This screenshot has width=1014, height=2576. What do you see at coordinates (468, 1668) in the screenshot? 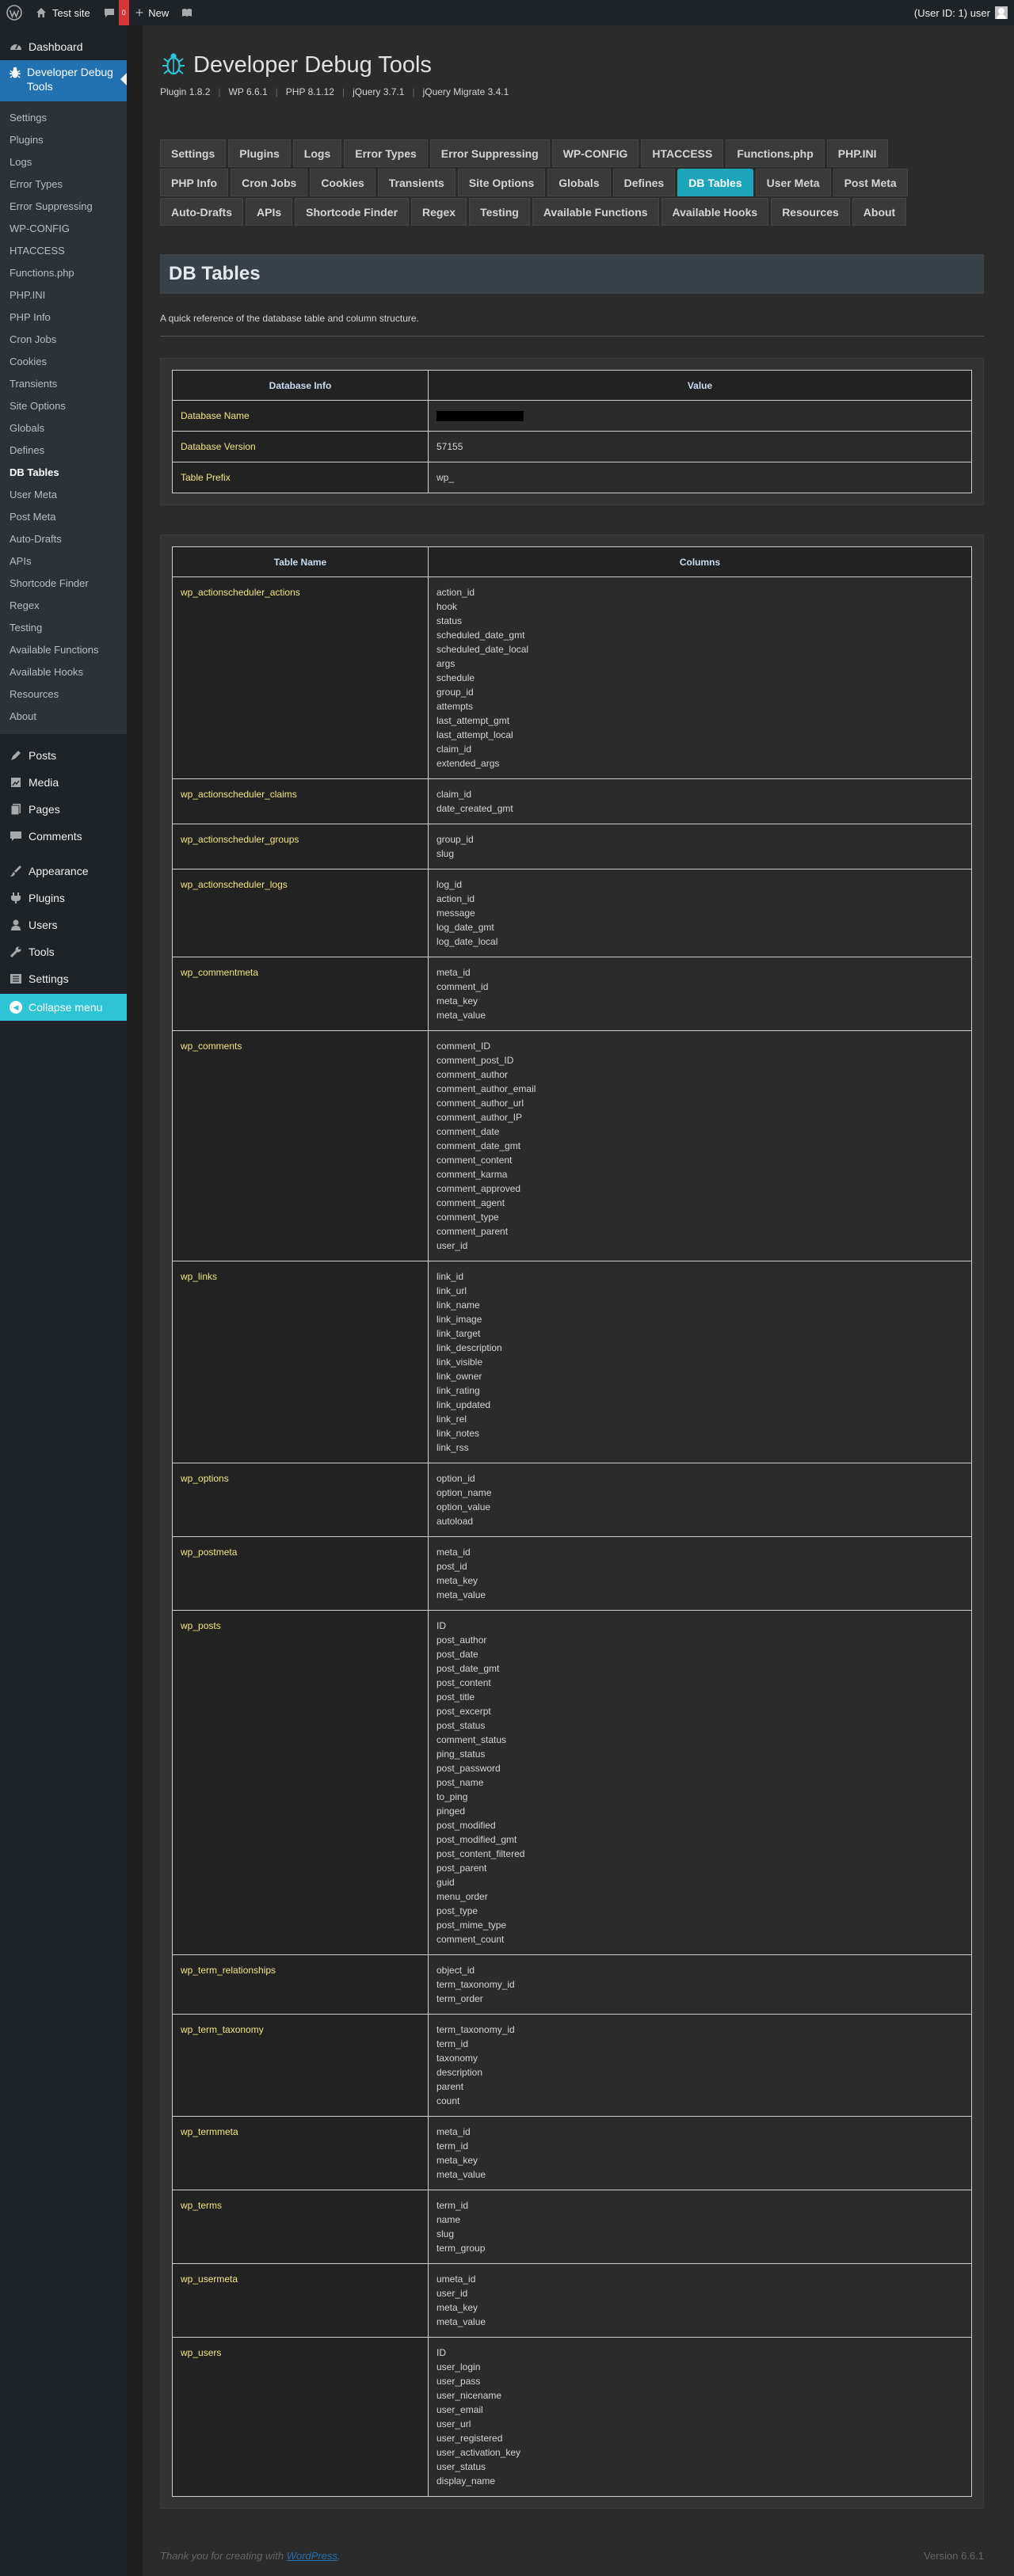
I see `column-name: post_date_gmt` at bounding box center [468, 1668].